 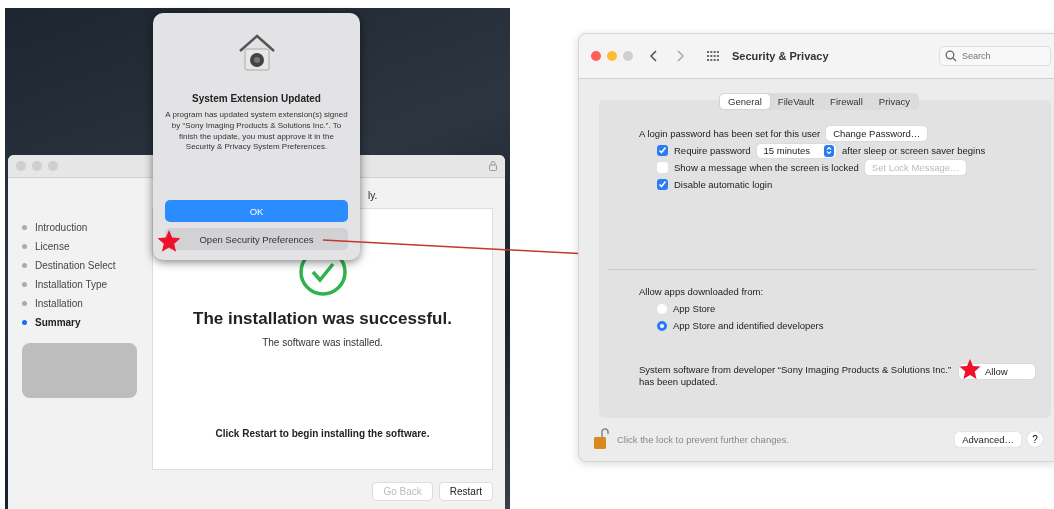 I want to click on back-icon, so click(x=654, y=56).